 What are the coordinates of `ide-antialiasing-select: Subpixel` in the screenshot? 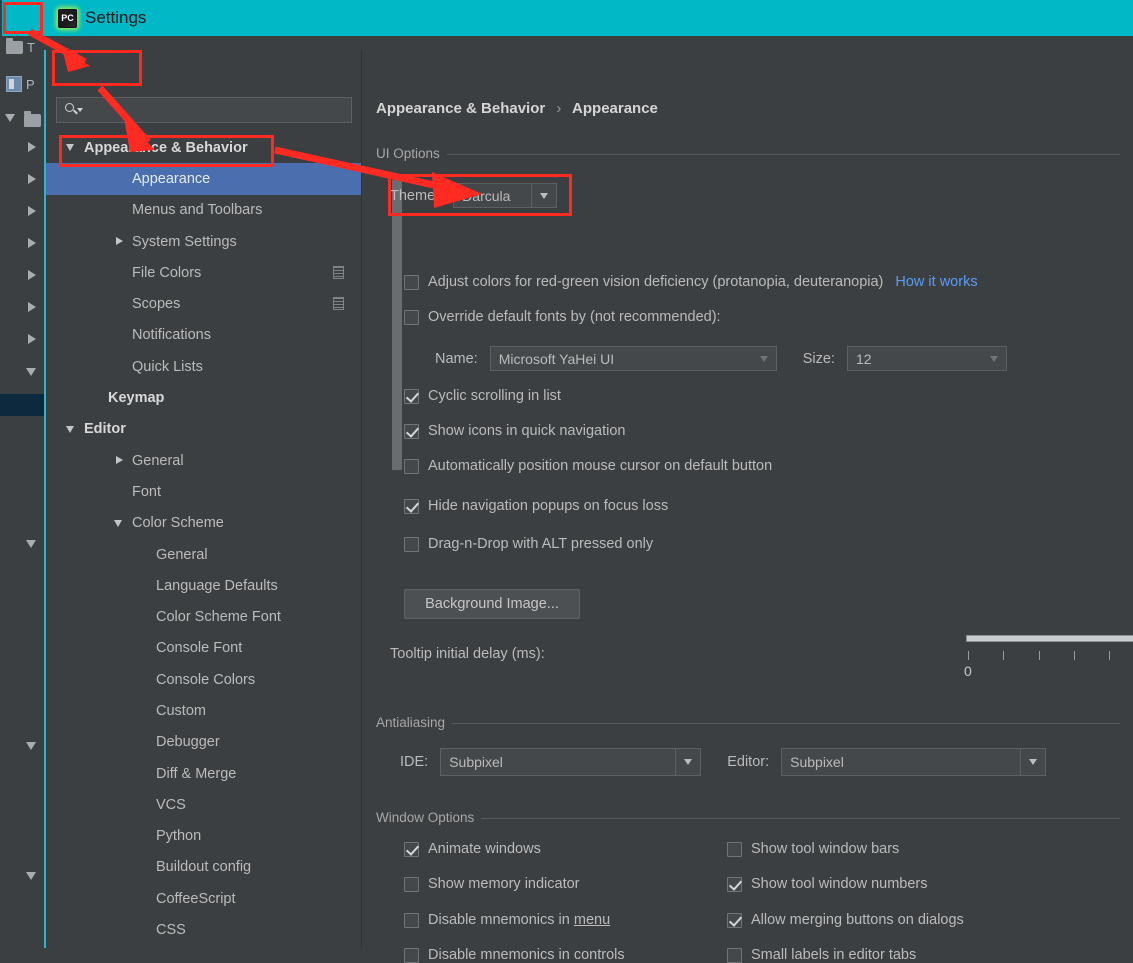 It's located at (571, 762).